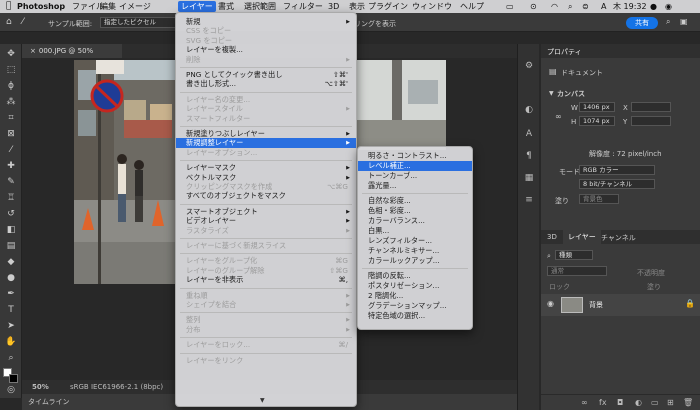 The image size is (700, 410). What do you see at coordinates (558, 116) in the screenshot?
I see `link-icon: ∞` at bounding box center [558, 116].